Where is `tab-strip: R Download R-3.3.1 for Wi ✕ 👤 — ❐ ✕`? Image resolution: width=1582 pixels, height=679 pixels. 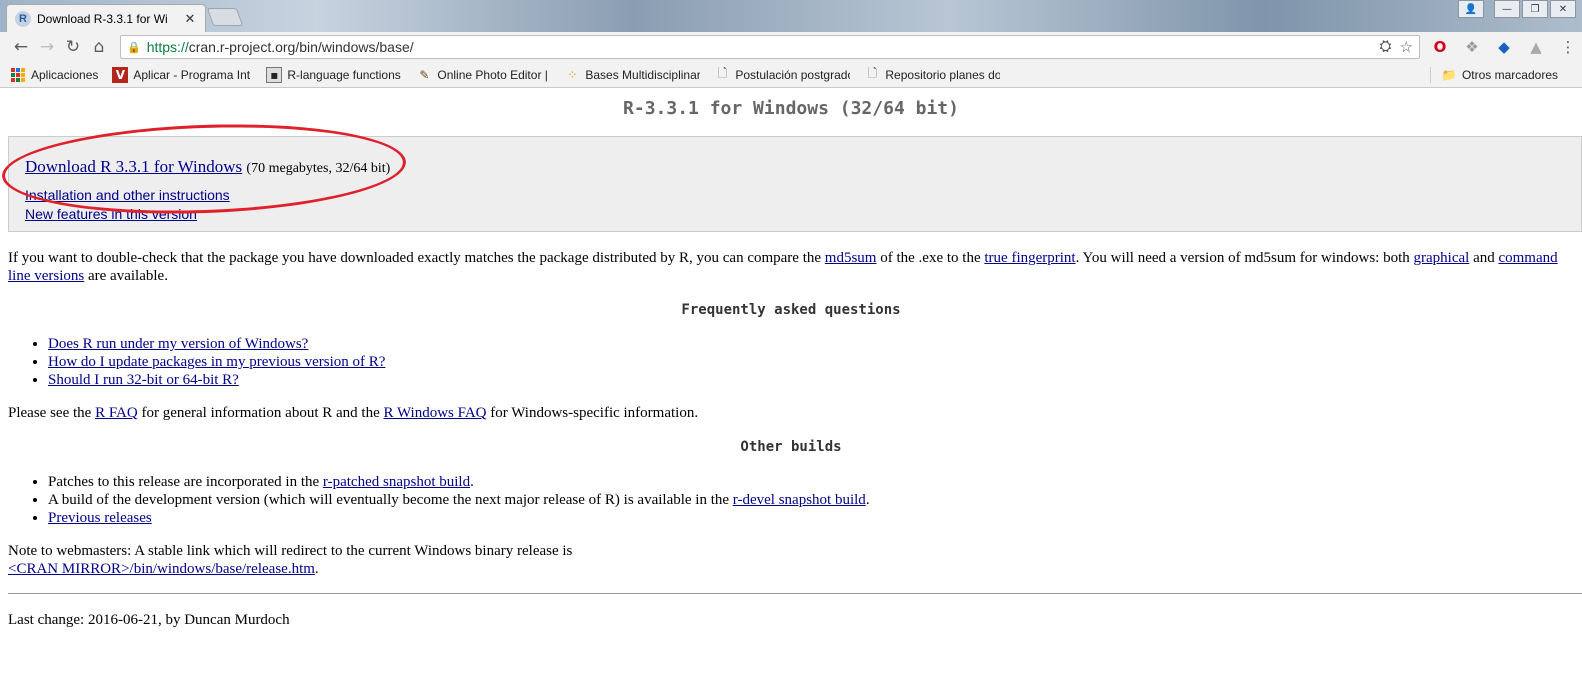 tab-strip: R Download R-3.3.1 for Wi ✕ 👤 — ❐ ✕ is located at coordinates (791, 16).